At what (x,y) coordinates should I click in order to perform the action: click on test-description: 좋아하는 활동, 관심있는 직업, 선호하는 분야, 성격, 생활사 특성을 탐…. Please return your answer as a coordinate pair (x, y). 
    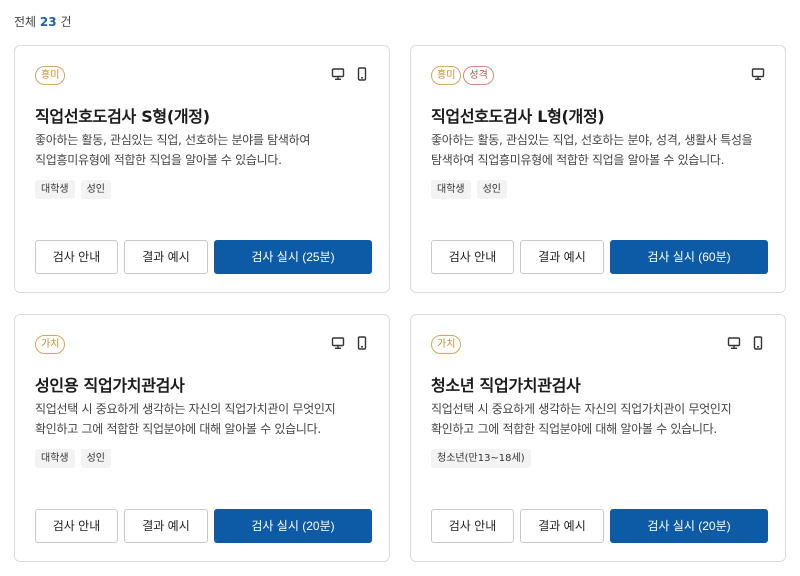
    Looking at the image, I should click on (601, 150).